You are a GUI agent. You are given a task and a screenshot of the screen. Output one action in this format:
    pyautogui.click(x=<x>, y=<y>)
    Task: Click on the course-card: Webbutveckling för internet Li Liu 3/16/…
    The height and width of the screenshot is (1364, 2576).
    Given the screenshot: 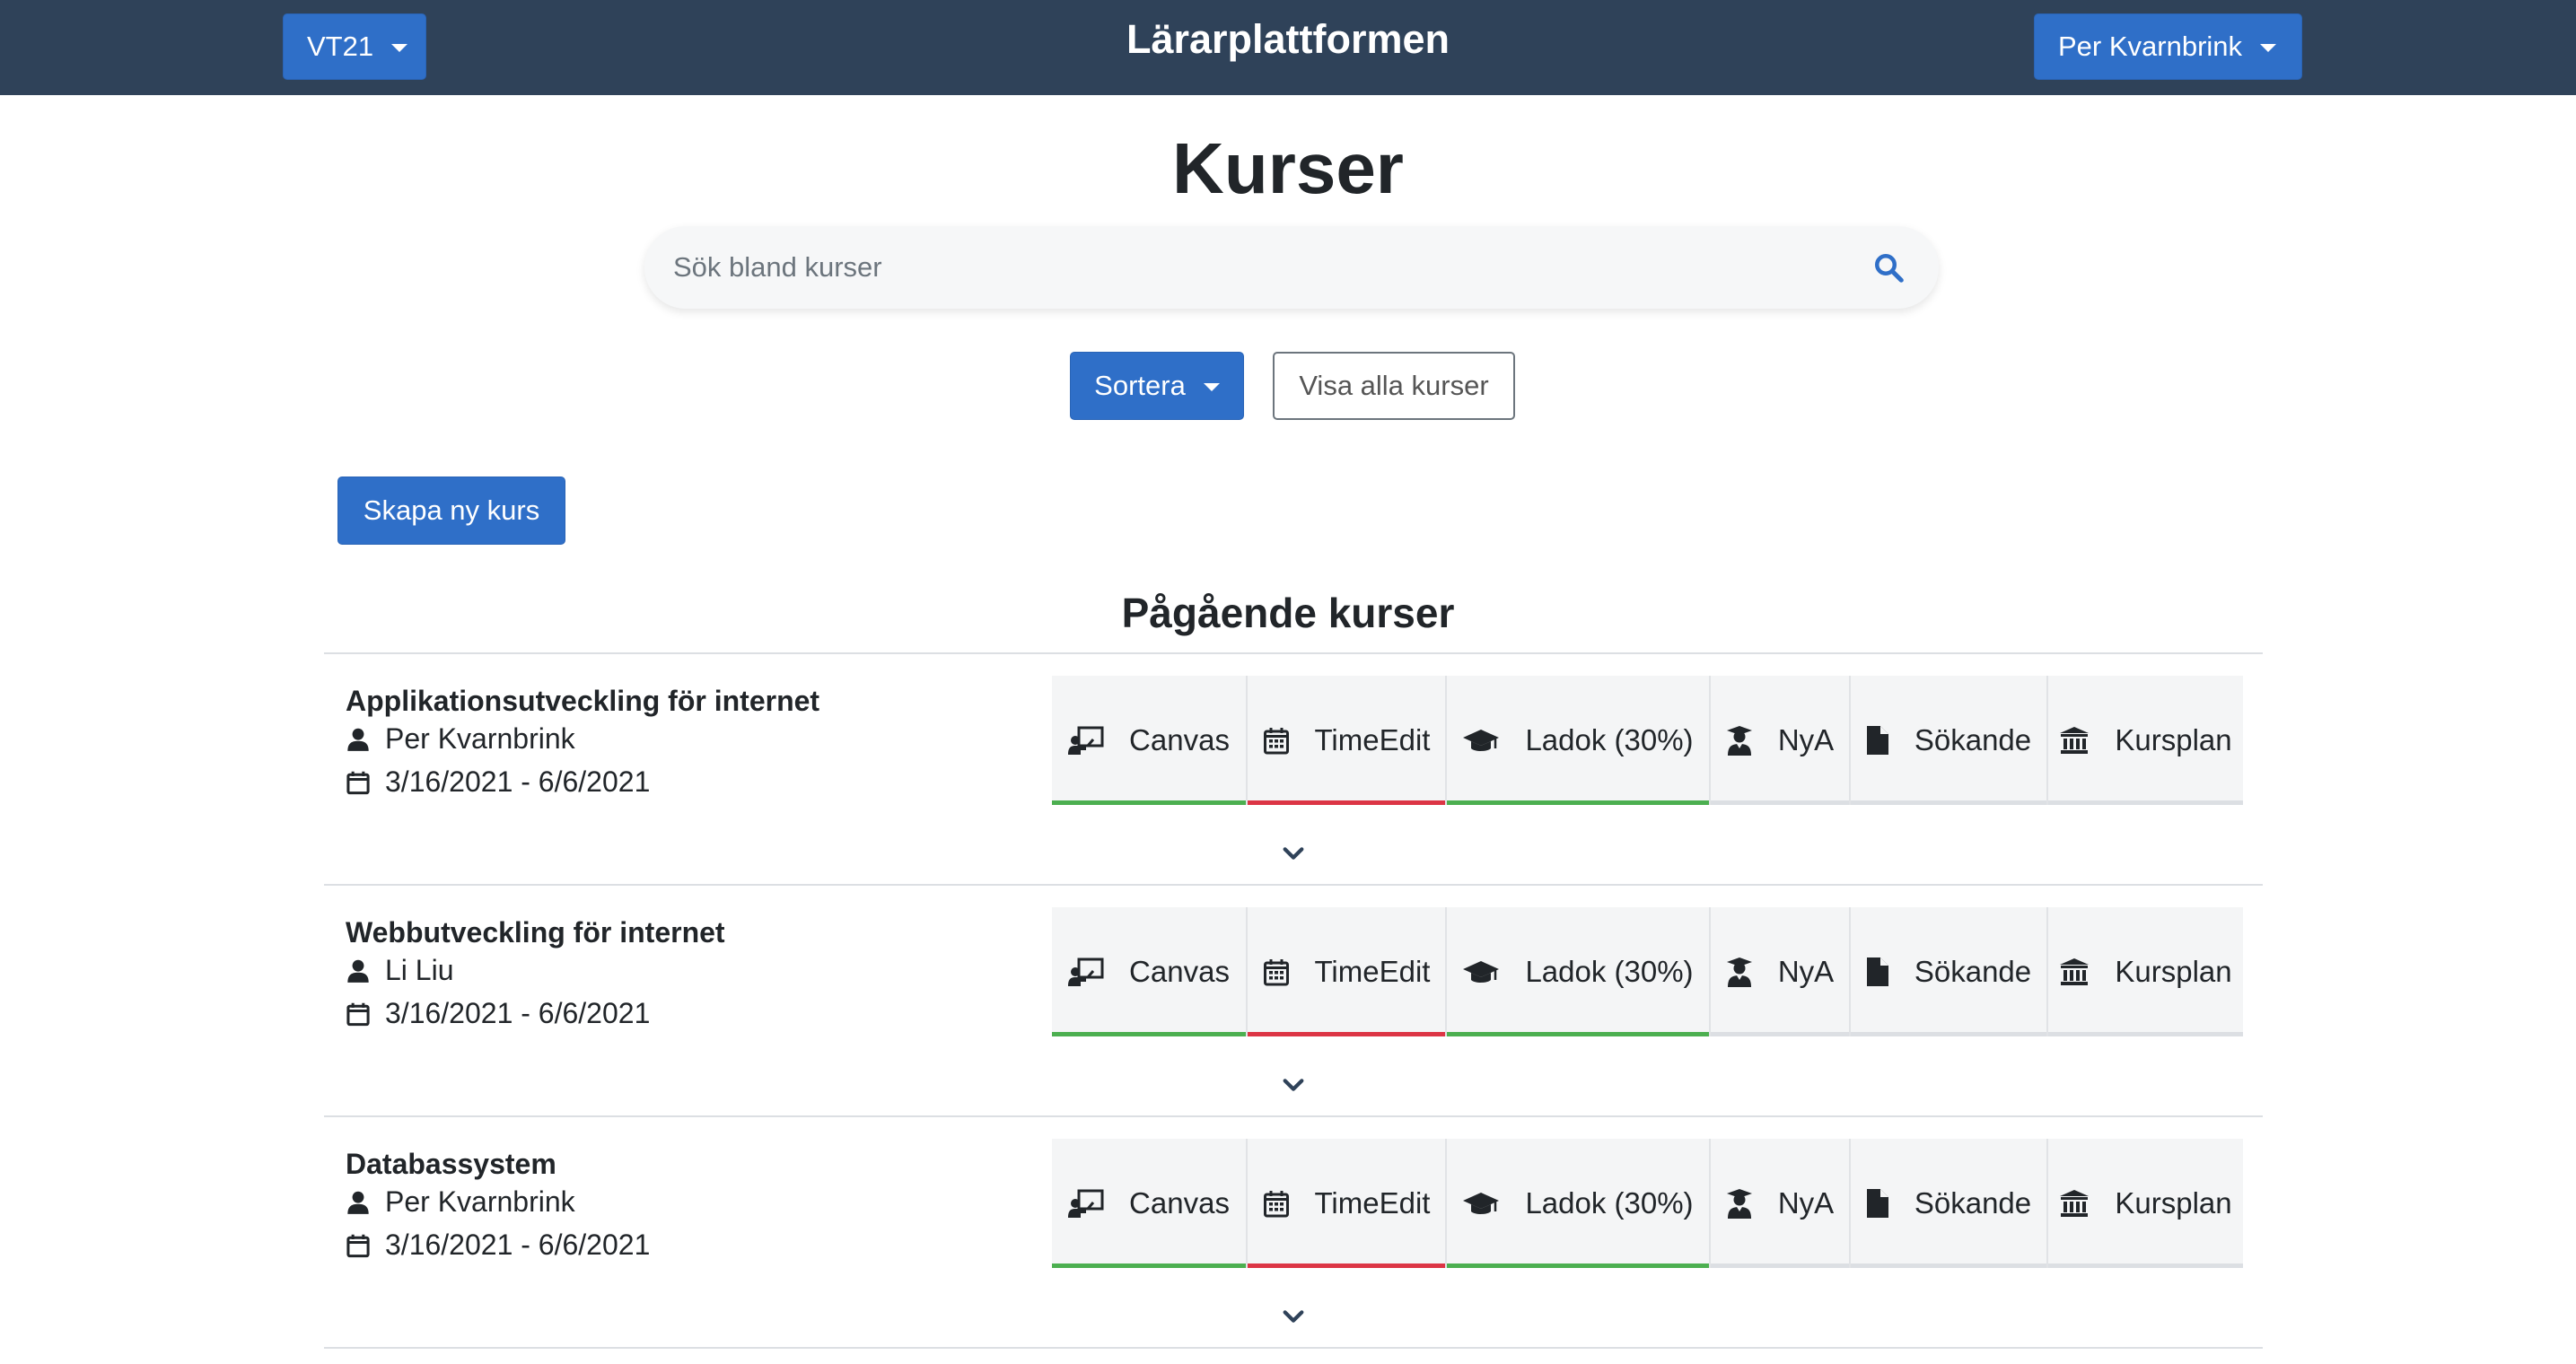 What is the action you would take?
    pyautogui.click(x=1293, y=1012)
    